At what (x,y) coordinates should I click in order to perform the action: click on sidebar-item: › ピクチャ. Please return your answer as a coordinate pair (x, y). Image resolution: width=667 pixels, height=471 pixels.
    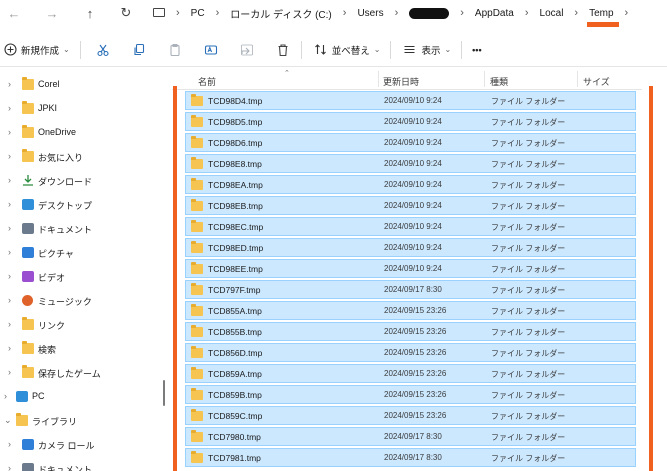
    Looking at the image, I should click on (80, 252).